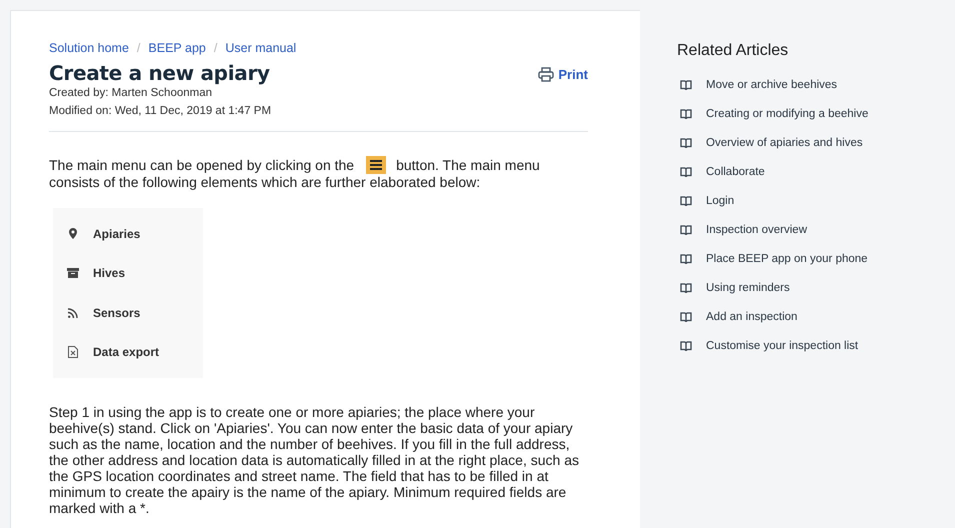  Describe the element at coordinates (201, 165) in the screenshot. I see `intro-text: The main menu can be opened by clicking on the` at that location.